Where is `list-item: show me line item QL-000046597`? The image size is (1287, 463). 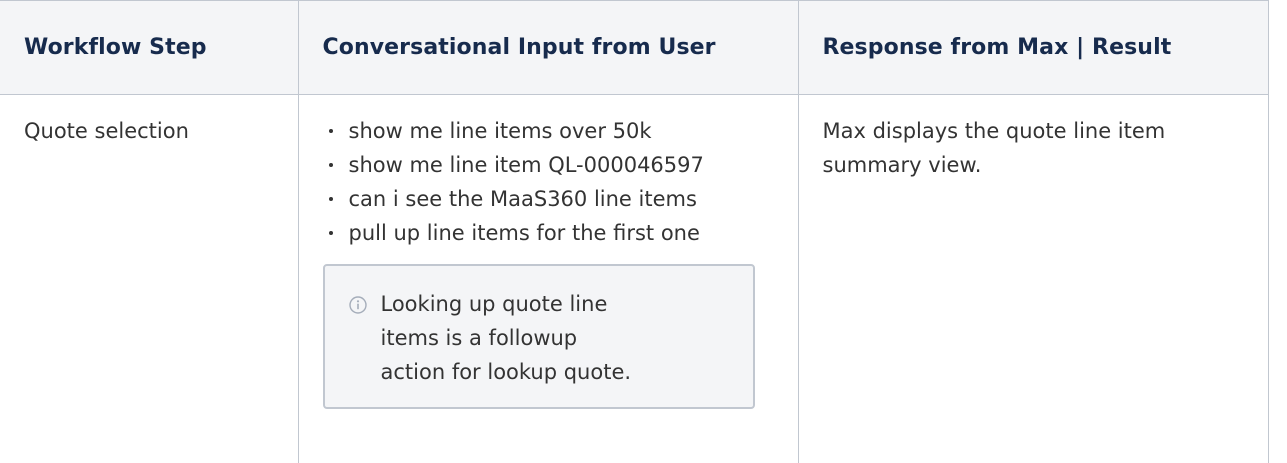
list-item: show me line item QL-000046597 is located at coordinates (548, 165).